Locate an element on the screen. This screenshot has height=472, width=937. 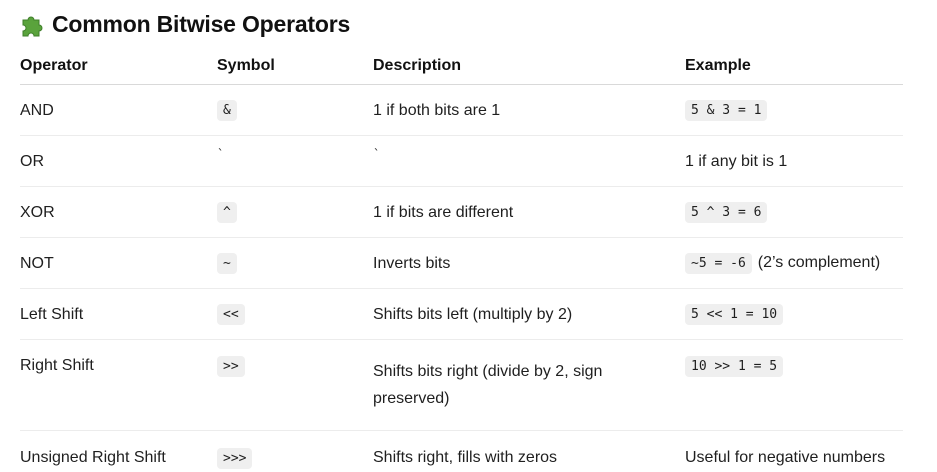
table-header-row: Operator Symbol Description Example is located at coordinates (461, 66).